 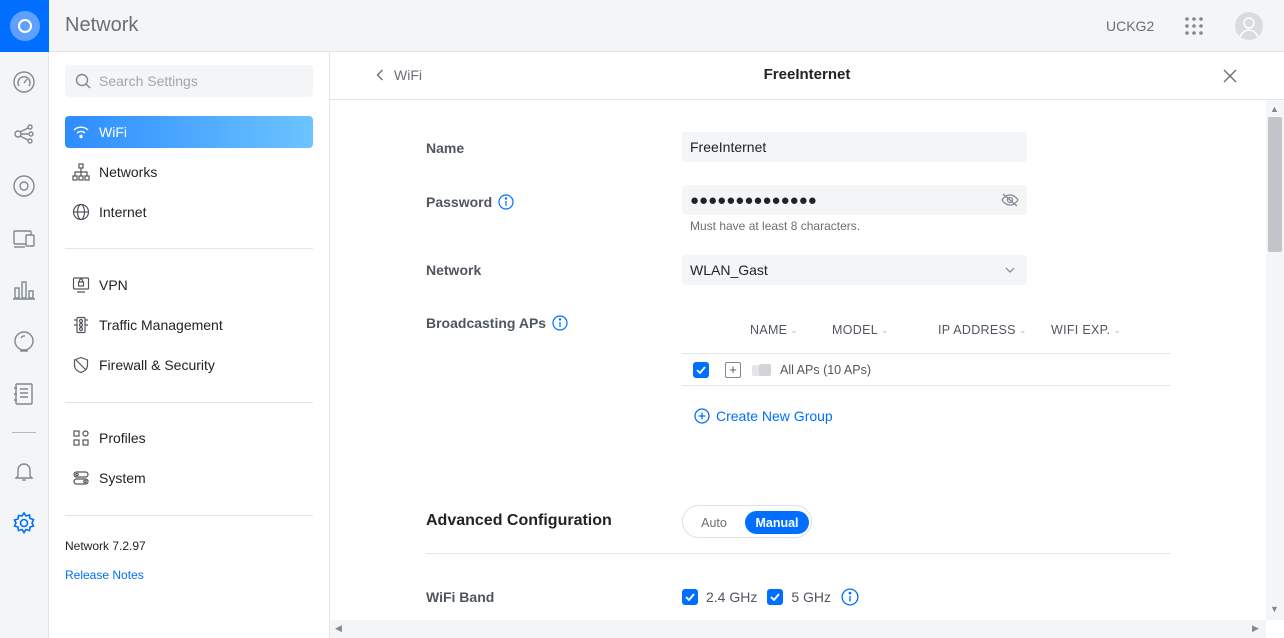 I want to click on network-label: Network, so click(x=454, y=270).